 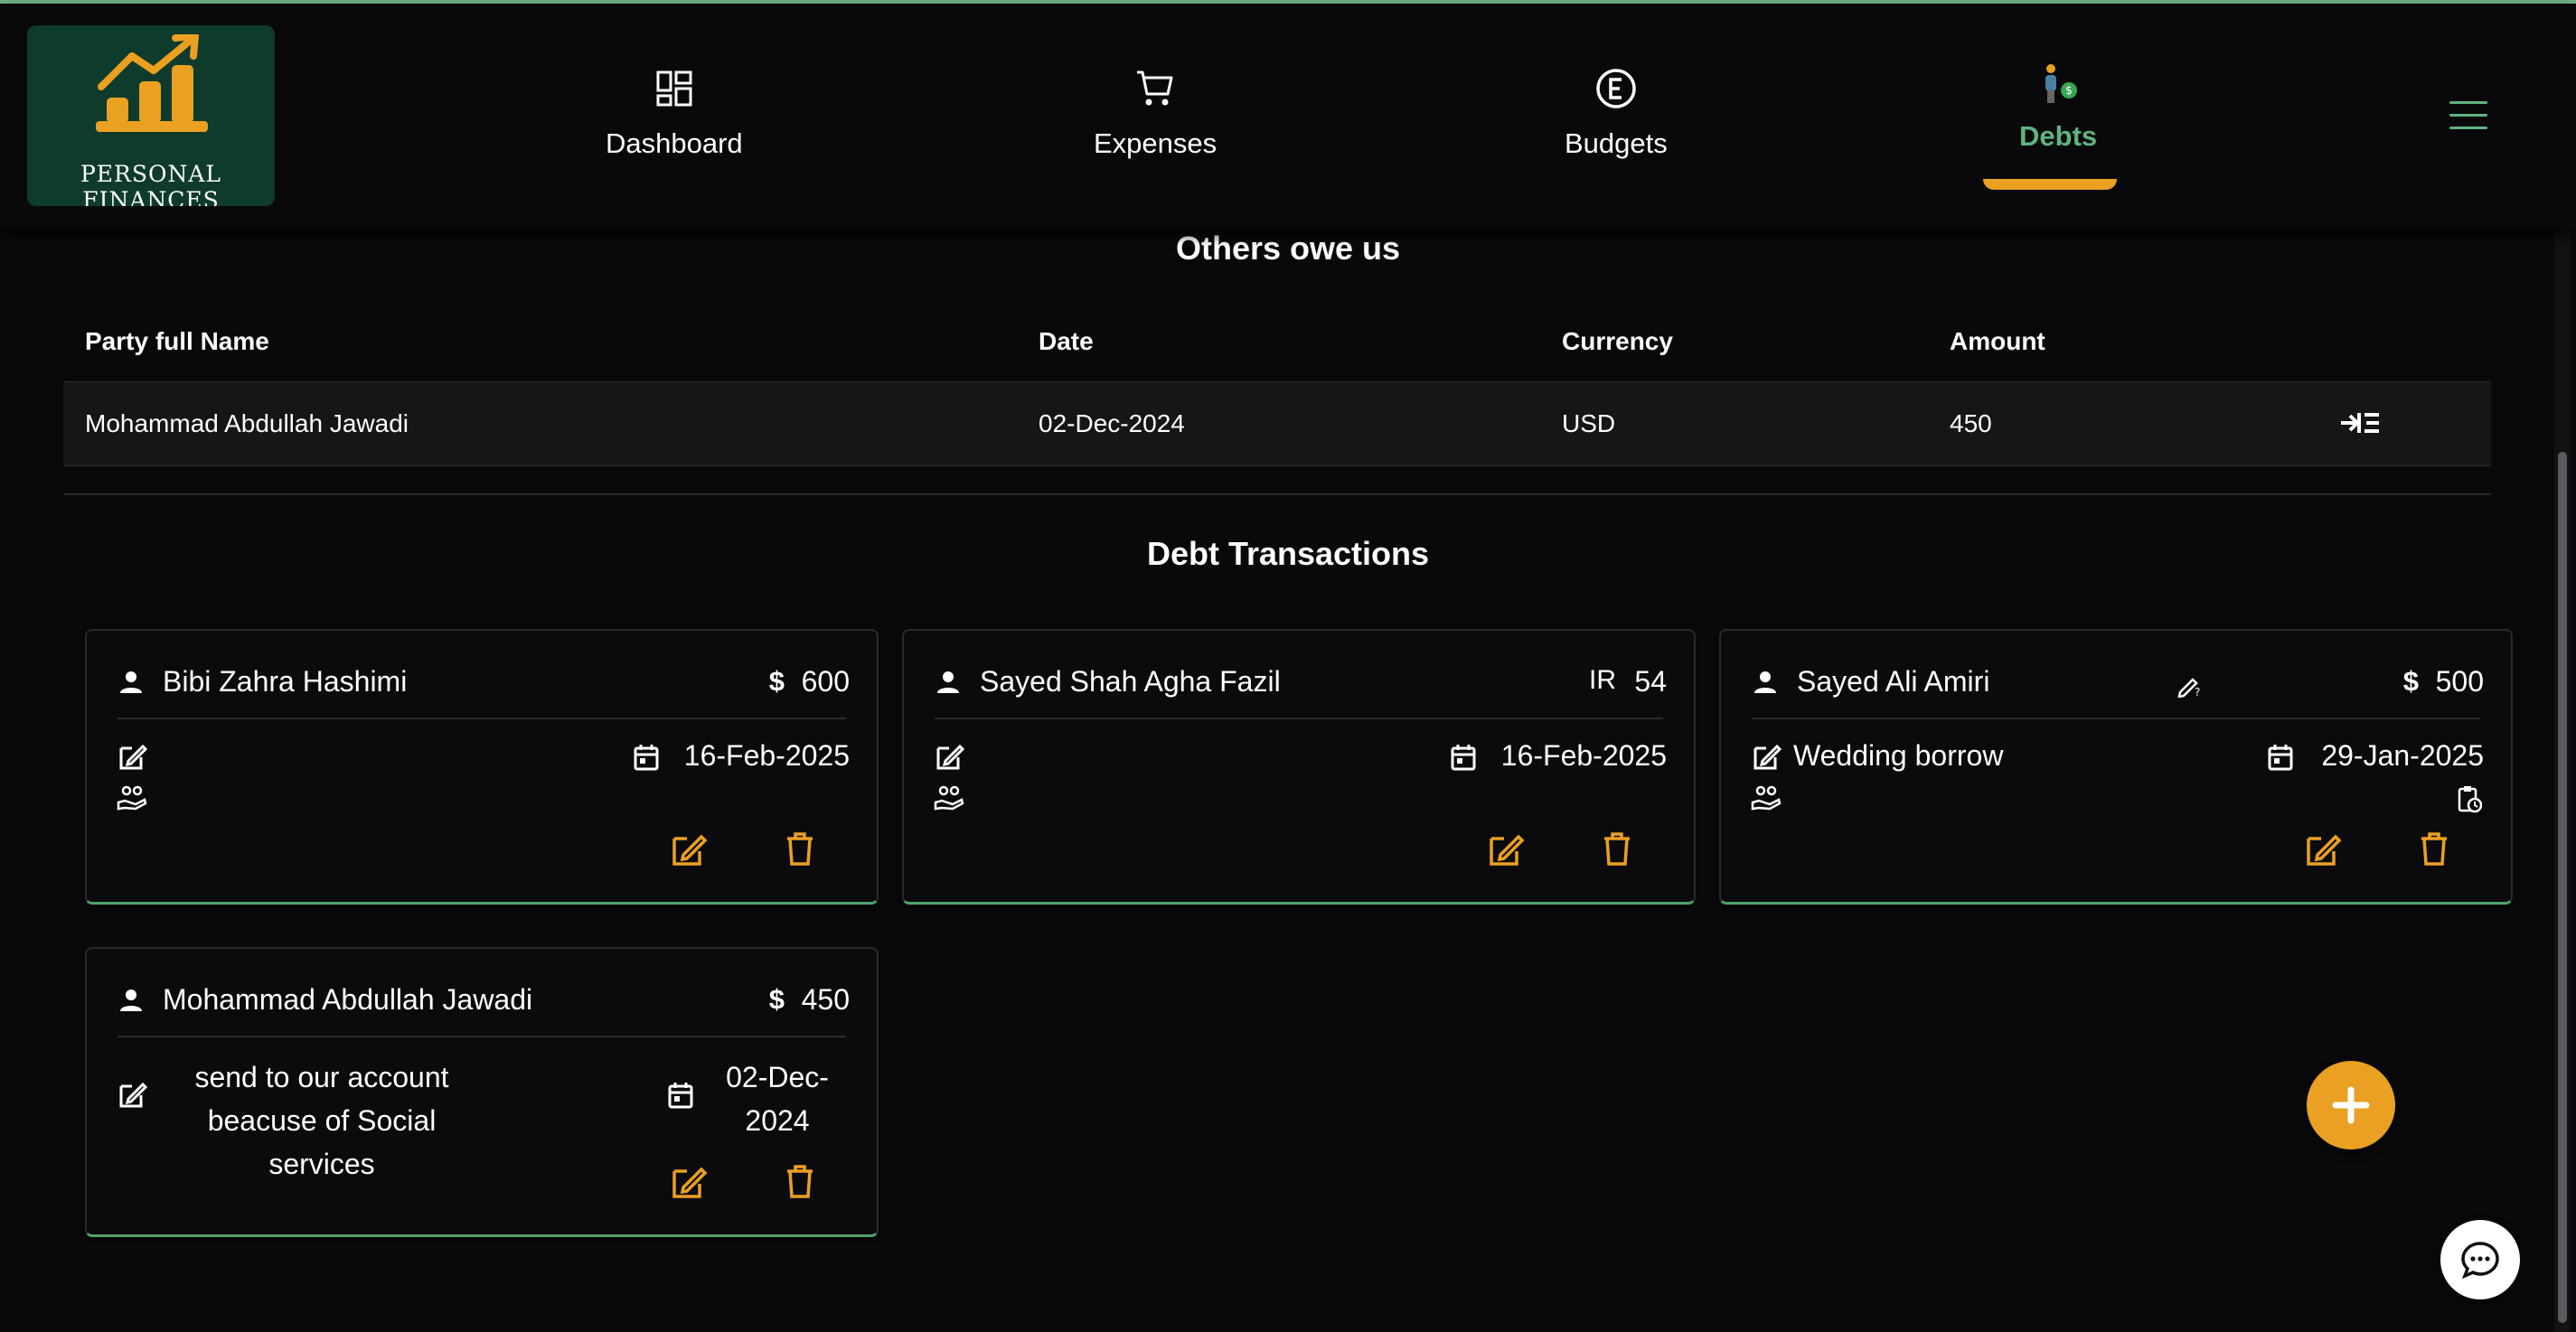 What do you see at coordinates (1898, 756) in the screenshot?
I see `card-note: Wedding borrow` at bounding box center [1898, 756].